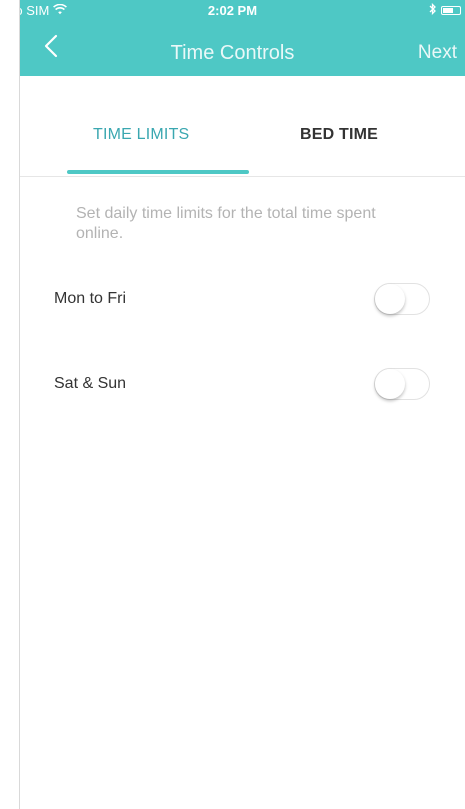 Image resolution: width=465 pixels, height=809 pixels. I want to click on status-bar: No SIM 2:02 PM, so click(232, 10).